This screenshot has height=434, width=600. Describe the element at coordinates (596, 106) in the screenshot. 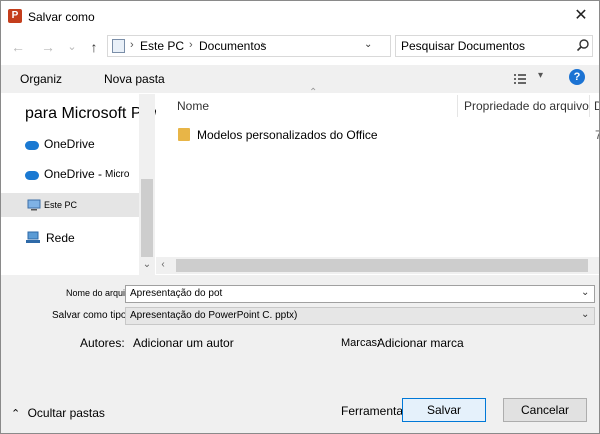

I see `column-header-date: D` at that location.